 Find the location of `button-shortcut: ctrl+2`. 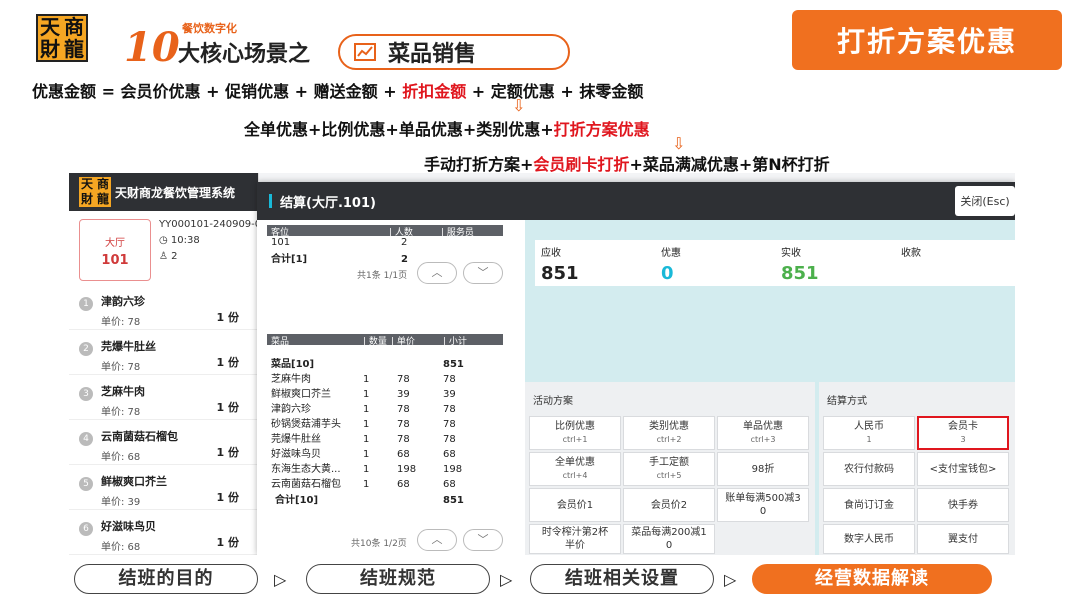

button-shortcut: ctrl+2 is located at coordinates (669, 439).